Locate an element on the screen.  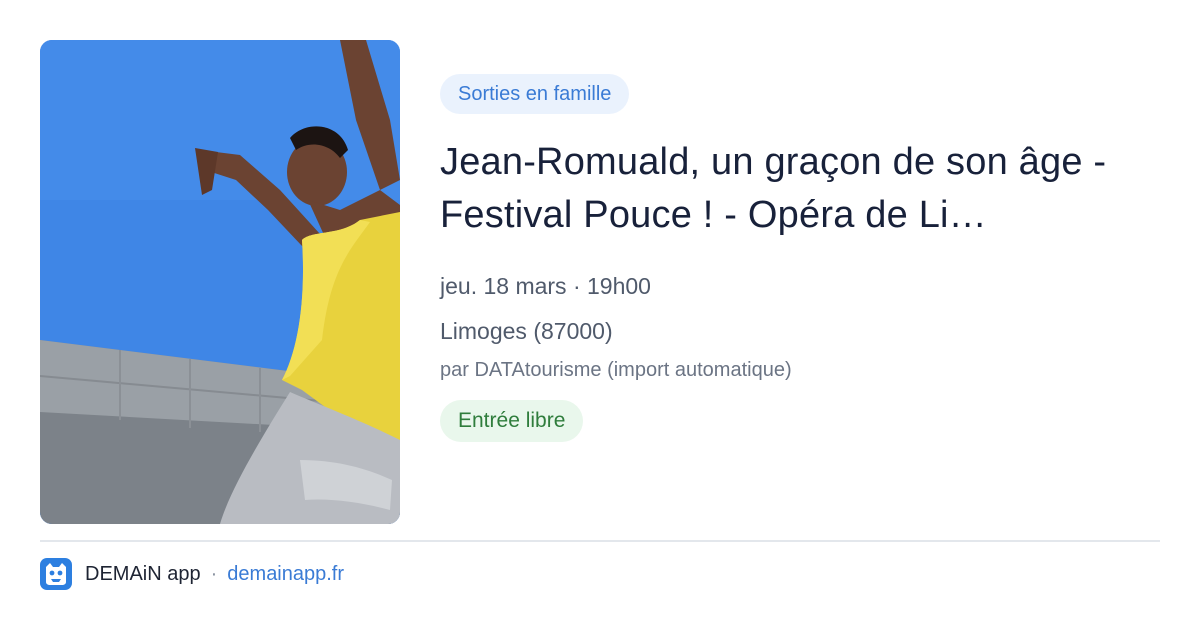
demain-app-logo-icon is located at coordinates (56, 574).